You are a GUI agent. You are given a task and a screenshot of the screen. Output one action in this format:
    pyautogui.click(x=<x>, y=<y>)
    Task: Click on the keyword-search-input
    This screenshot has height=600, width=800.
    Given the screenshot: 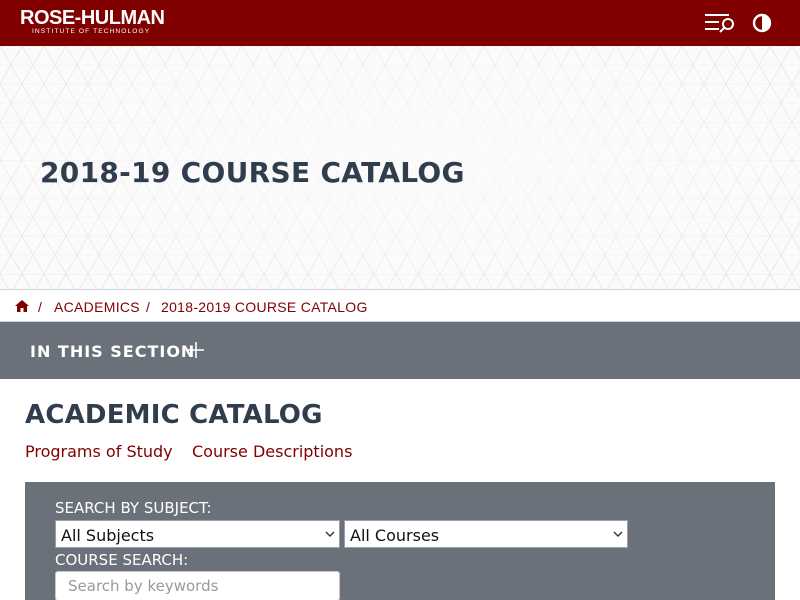 What is the action you would take?
    pyautogui.click(x=197, y=585)
    